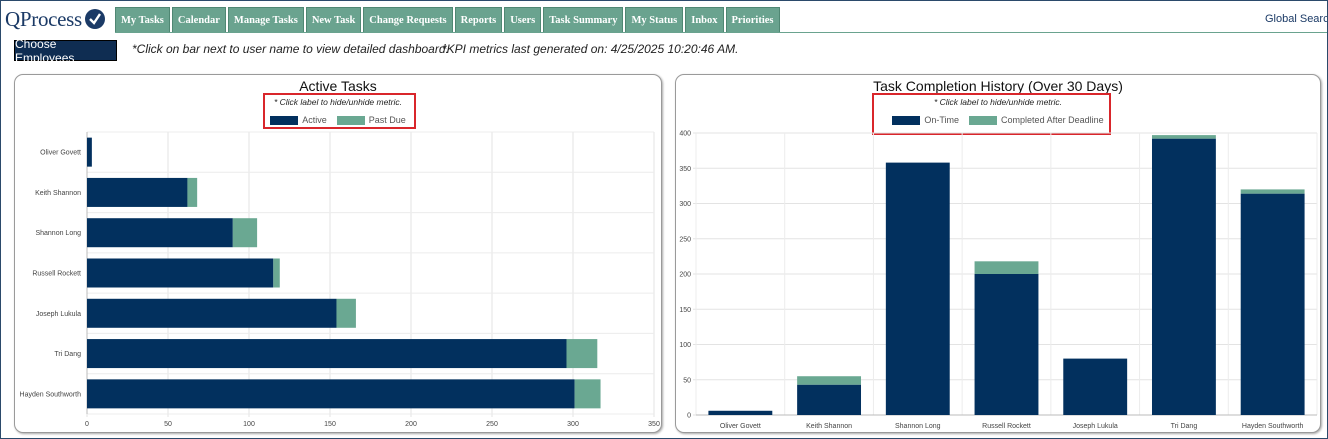 Image resolution: width=1328 pixels, height=439 pixels. What do you see at coordinates (327, 354) in the screenshot?
I see `bar-active-tri-dang` at bounding box center [327, 354].